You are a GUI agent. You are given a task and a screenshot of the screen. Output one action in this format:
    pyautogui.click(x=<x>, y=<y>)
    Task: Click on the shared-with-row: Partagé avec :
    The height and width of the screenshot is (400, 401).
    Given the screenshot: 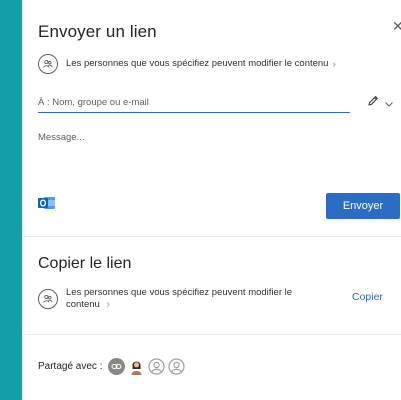 What is the action you would take?
    pyautogui.click(x=113, y=366)
    